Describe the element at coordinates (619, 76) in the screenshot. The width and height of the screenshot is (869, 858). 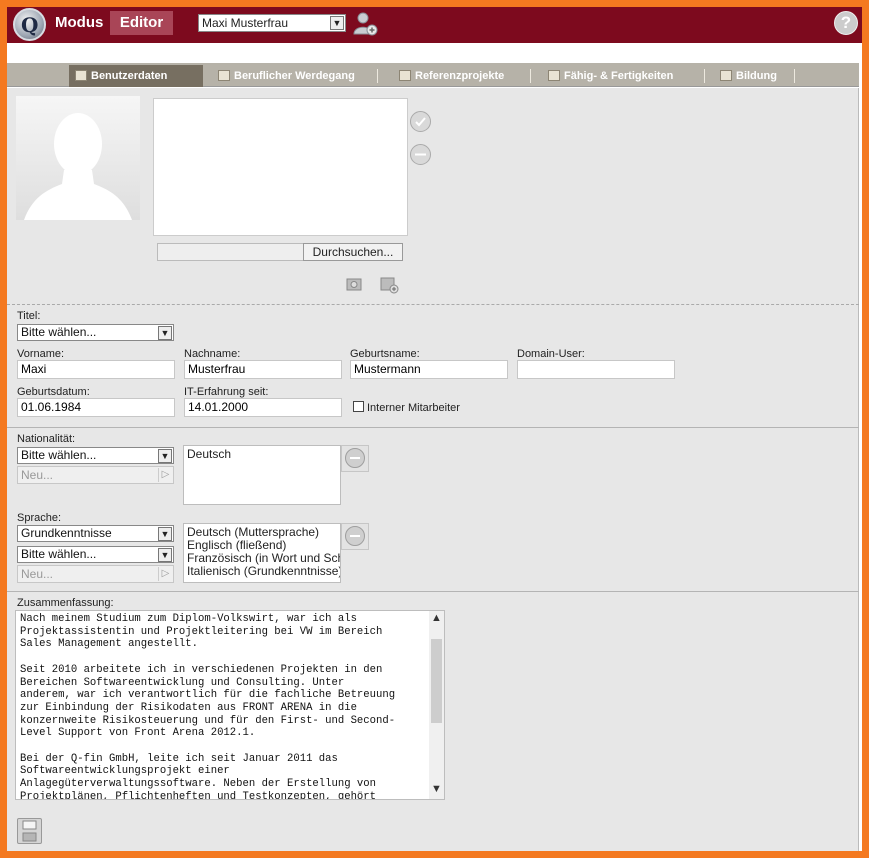
I see `tab-label: Fähig- & Fertigkeiten` at that location.